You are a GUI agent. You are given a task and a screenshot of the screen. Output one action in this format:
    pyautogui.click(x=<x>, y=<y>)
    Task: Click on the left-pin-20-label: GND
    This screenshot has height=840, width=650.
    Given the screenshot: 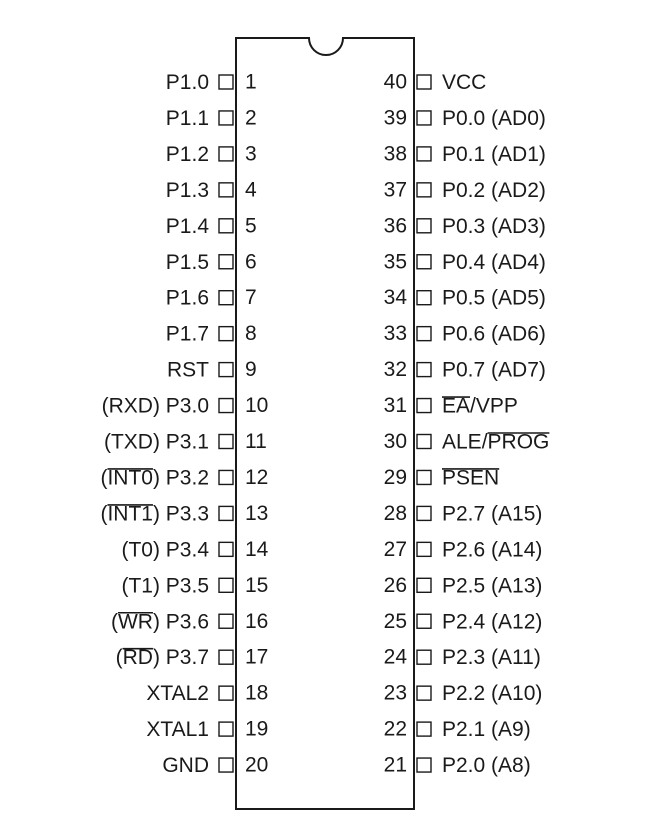 What is the action you would take?
    pyautogui.click(x=185, y=765)
    